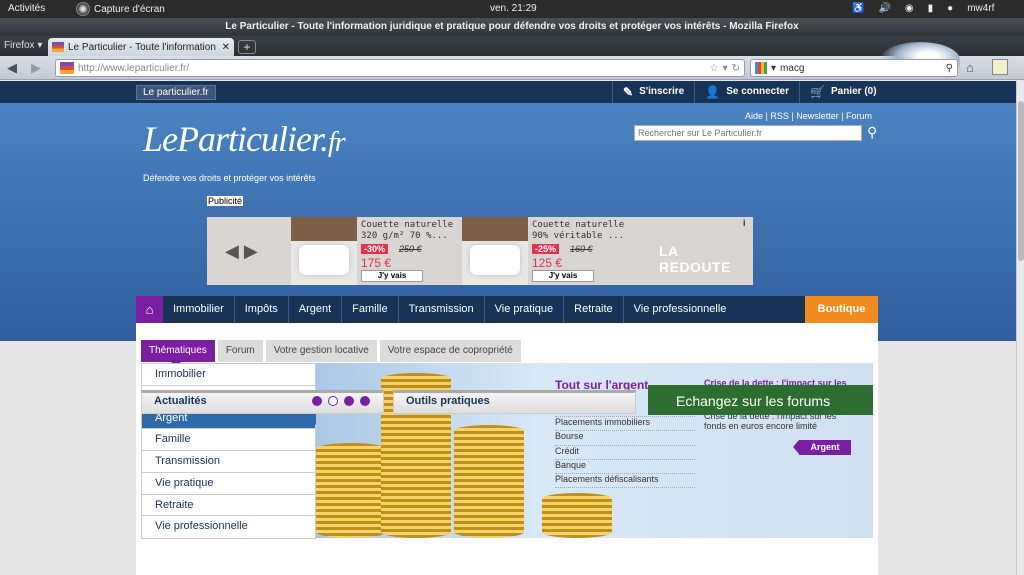 The width and height of the screenshot is (1024, 575). What do you see at coordinates (822, 447) in the screenshot?
I see `argent-button: Argent` at bounding box center [822, 447].